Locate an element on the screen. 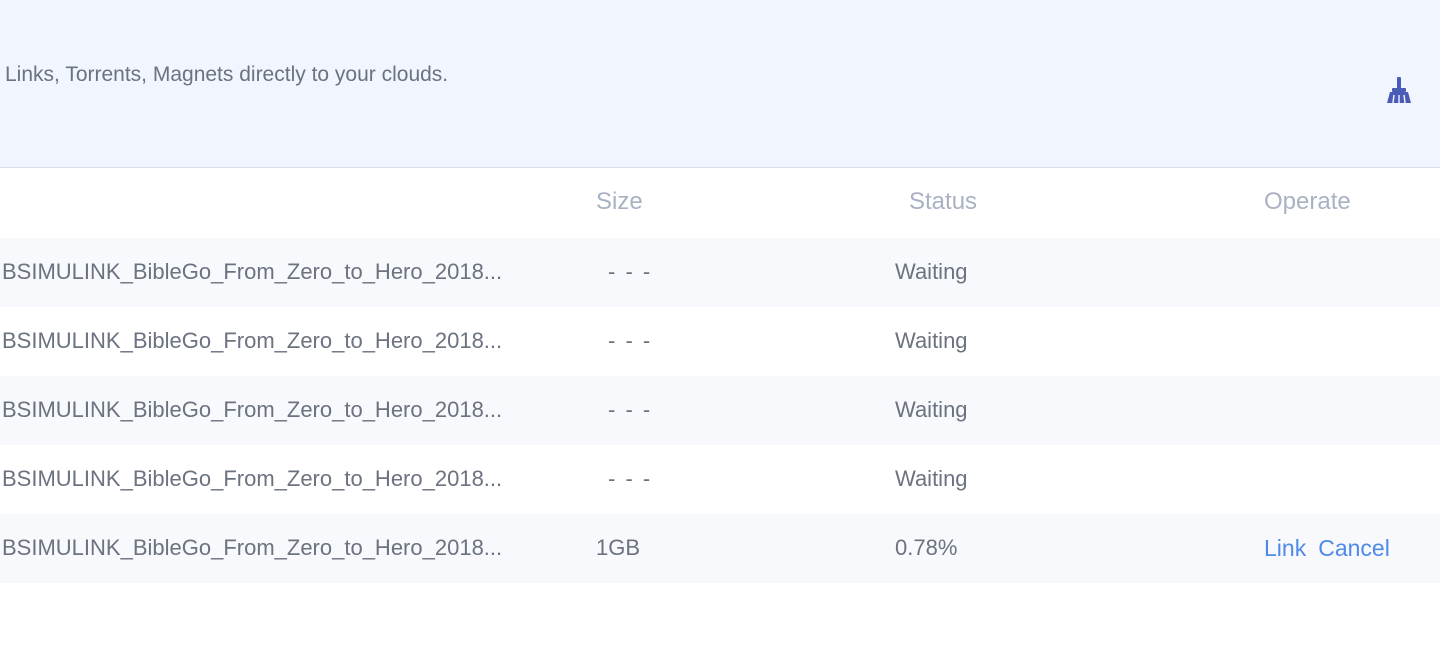 The height and width of the screenshot is (664, 1440). header-operate: Operate is located at coordinates (1307, 201).